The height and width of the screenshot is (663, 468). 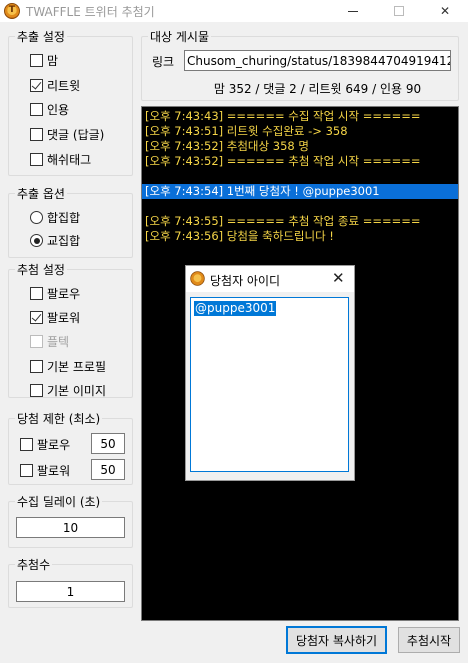 What do you see at coordinates (26, 444) in the screenshot?
I see `limit-follow-box` at bounding box center [26, 444].